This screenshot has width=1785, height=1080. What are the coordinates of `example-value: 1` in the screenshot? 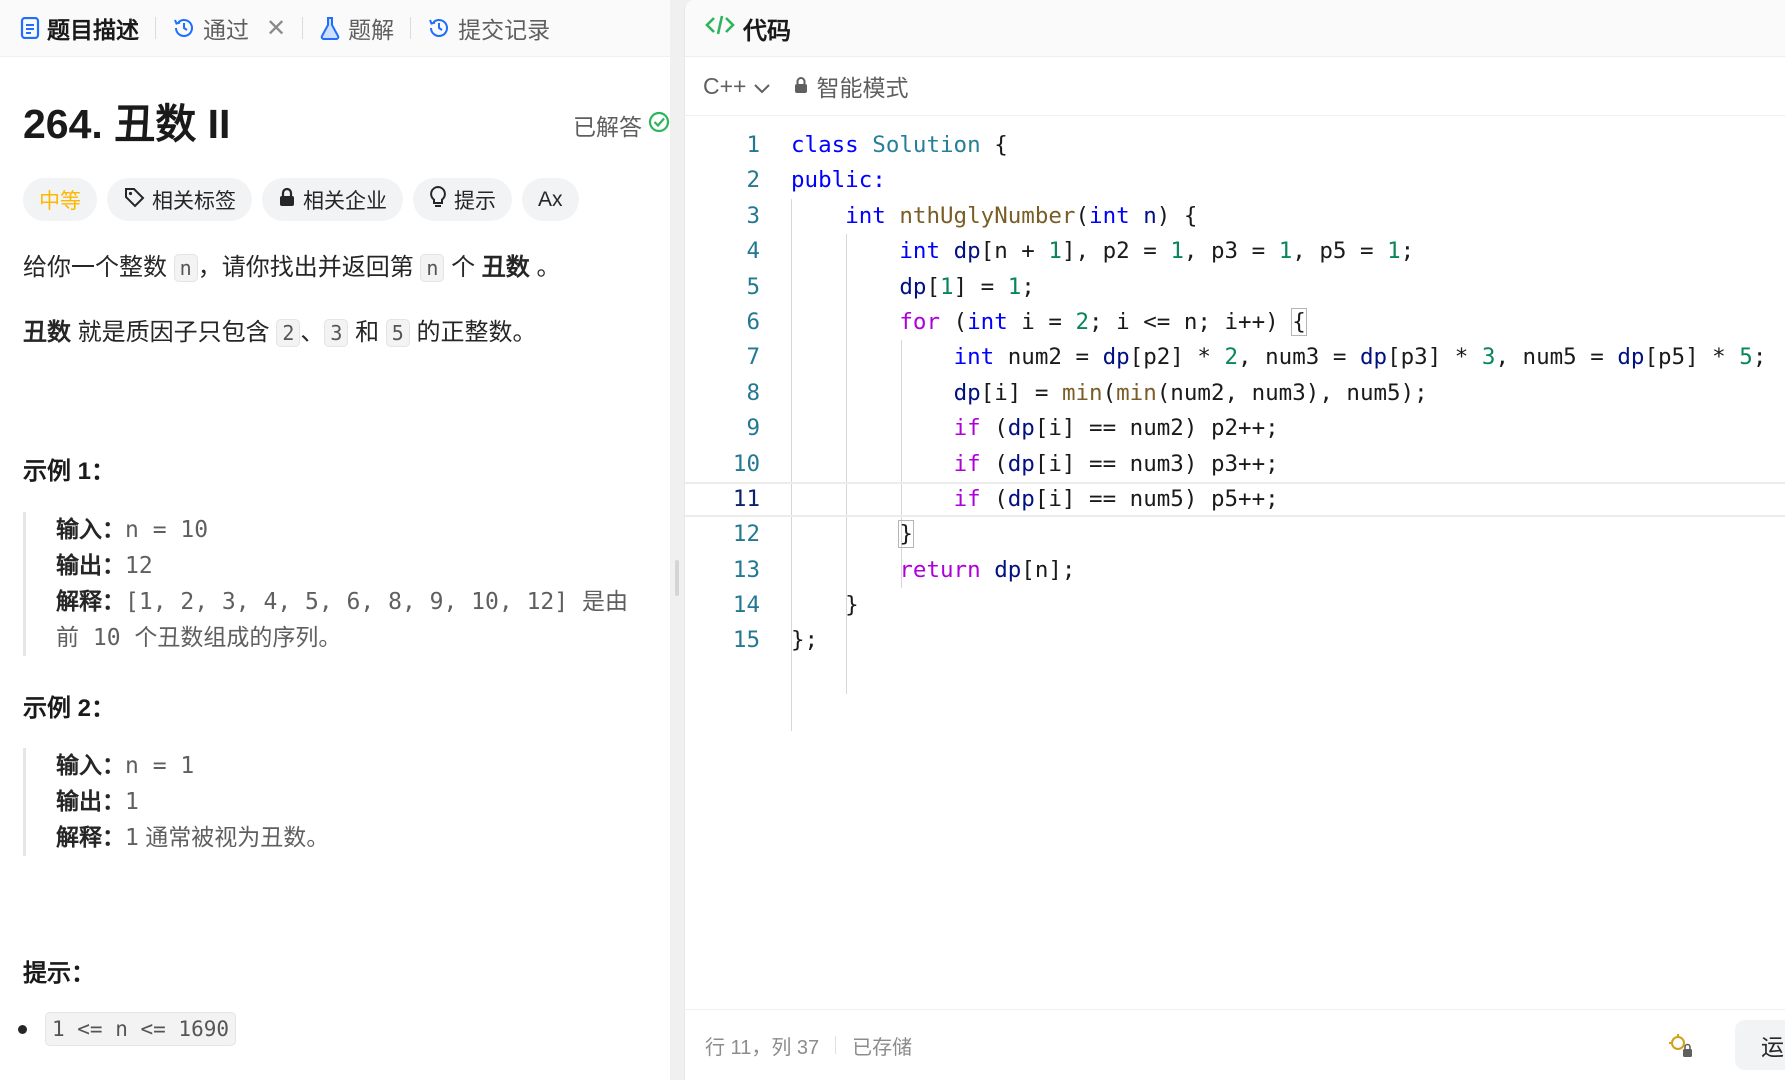 It's located at (132, 802).